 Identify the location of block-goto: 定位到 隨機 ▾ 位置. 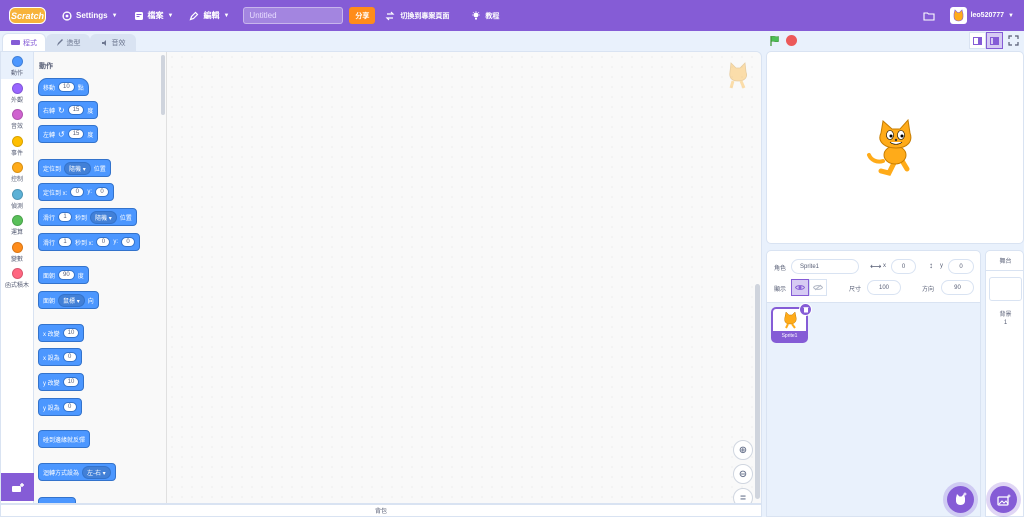
(74, 168).